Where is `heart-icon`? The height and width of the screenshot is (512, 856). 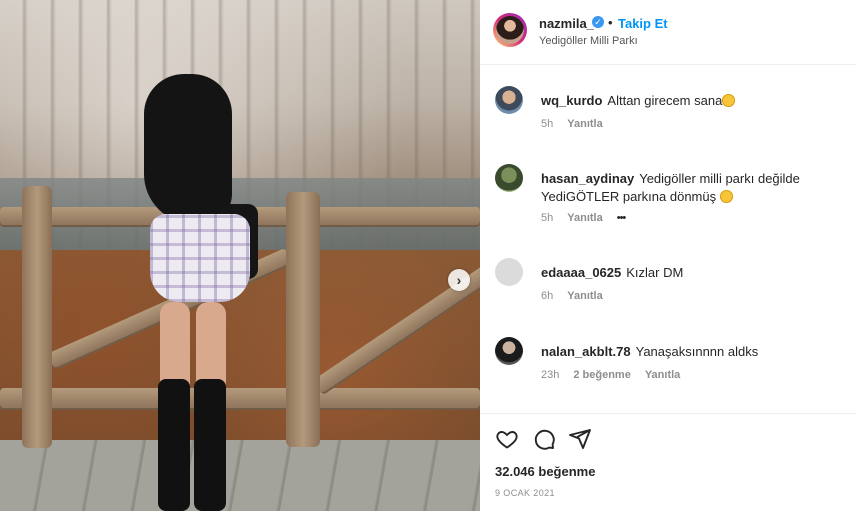
heart-icon is located at coordinates (507, 439).